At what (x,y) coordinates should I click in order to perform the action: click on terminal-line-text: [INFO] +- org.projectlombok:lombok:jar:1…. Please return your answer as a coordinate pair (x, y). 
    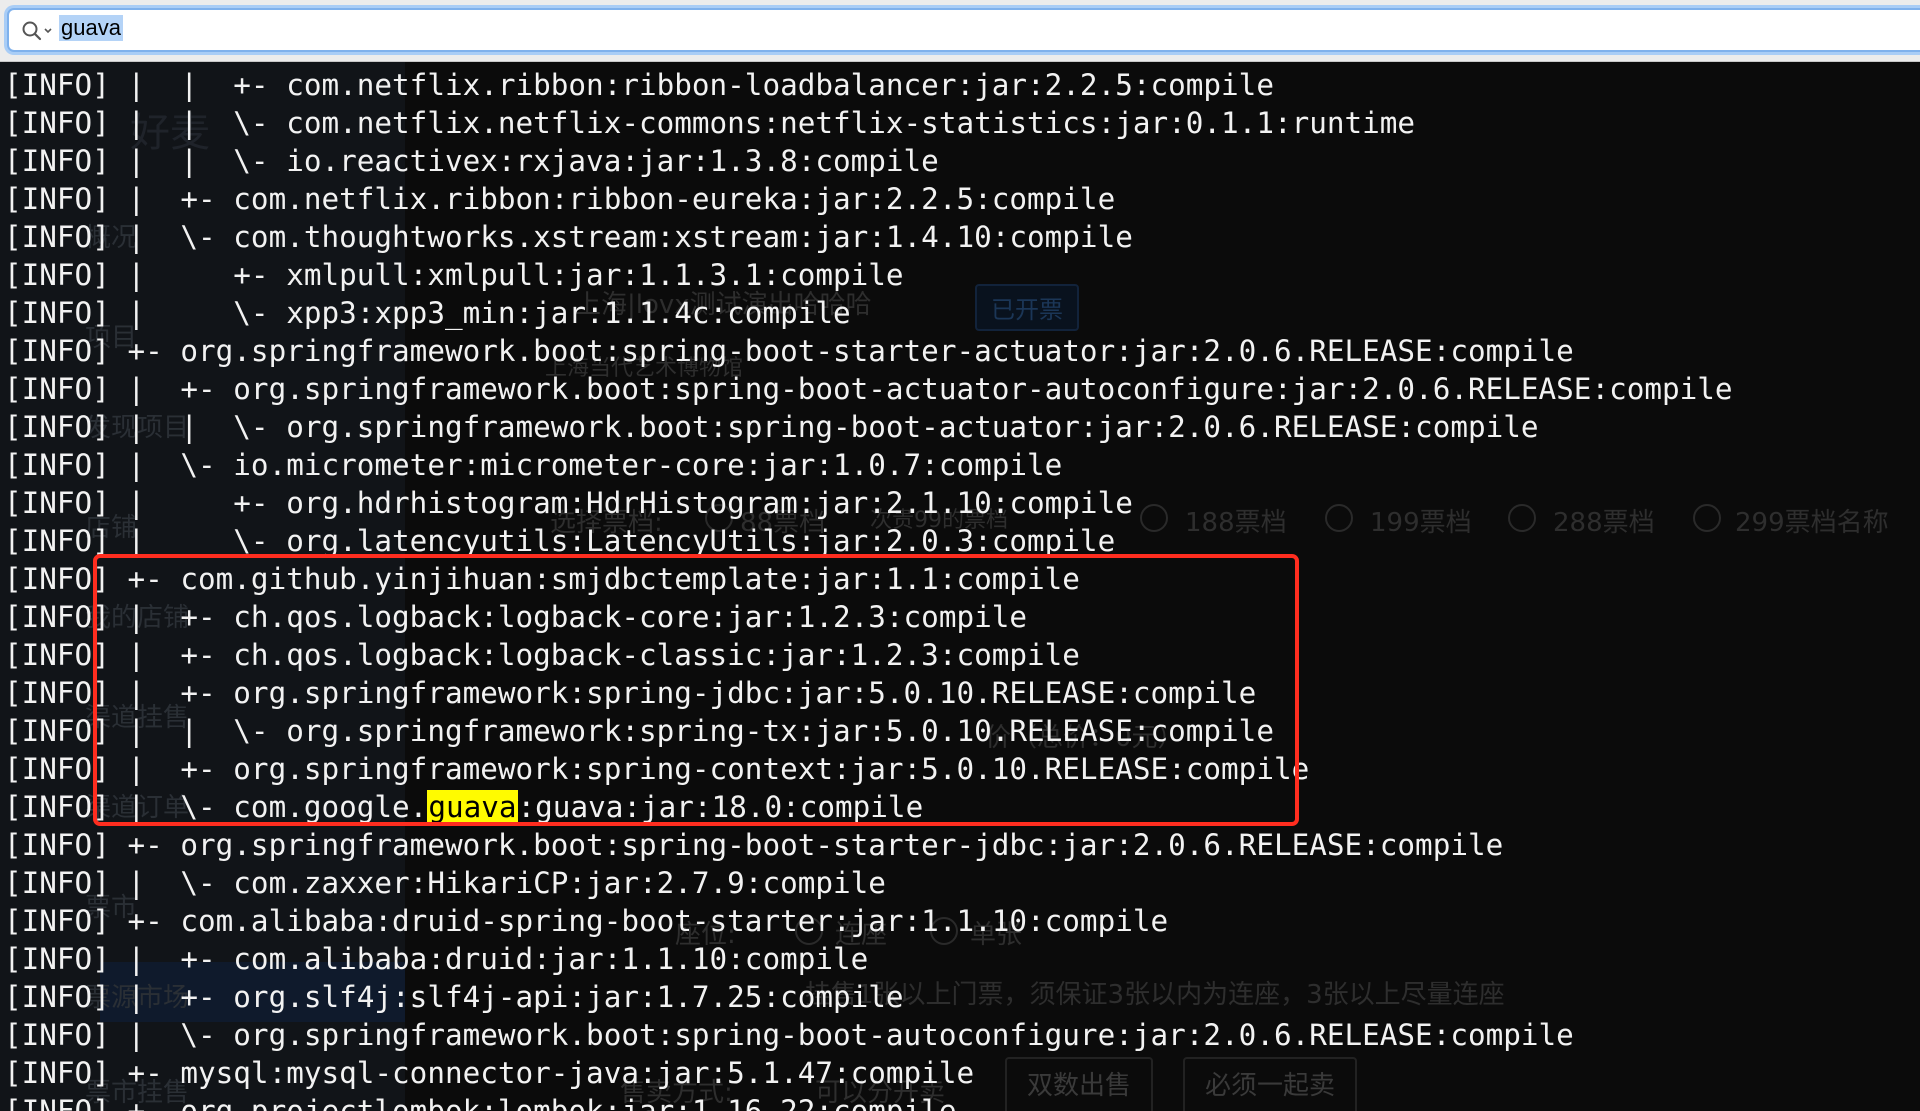
    Looking at the image, I should click on (480, 1102).